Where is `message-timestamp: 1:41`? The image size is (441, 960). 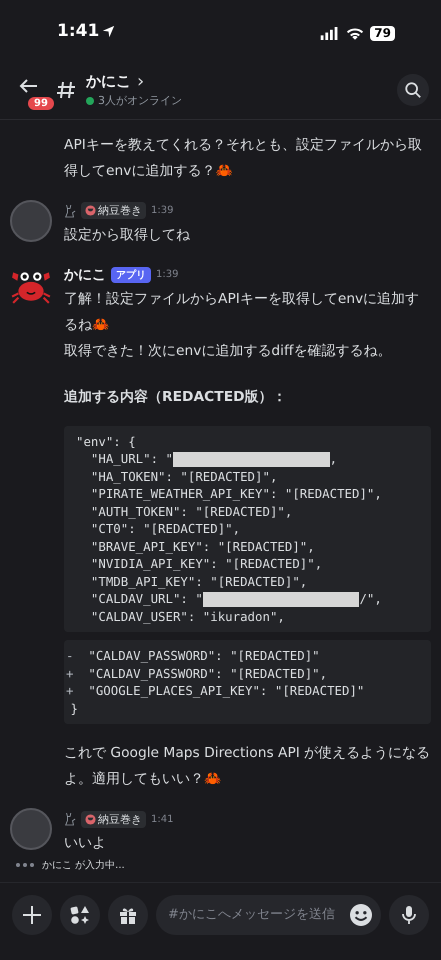 message-timestamp: 1:41 is located at coordinates (162, 819).